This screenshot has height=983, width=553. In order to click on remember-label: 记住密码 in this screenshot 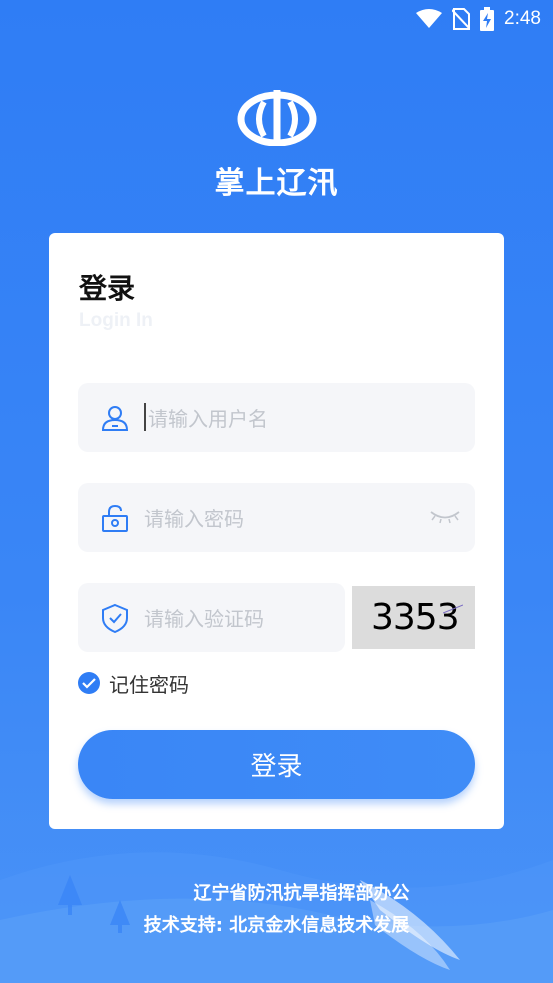, I will do `click(149, 684)`.